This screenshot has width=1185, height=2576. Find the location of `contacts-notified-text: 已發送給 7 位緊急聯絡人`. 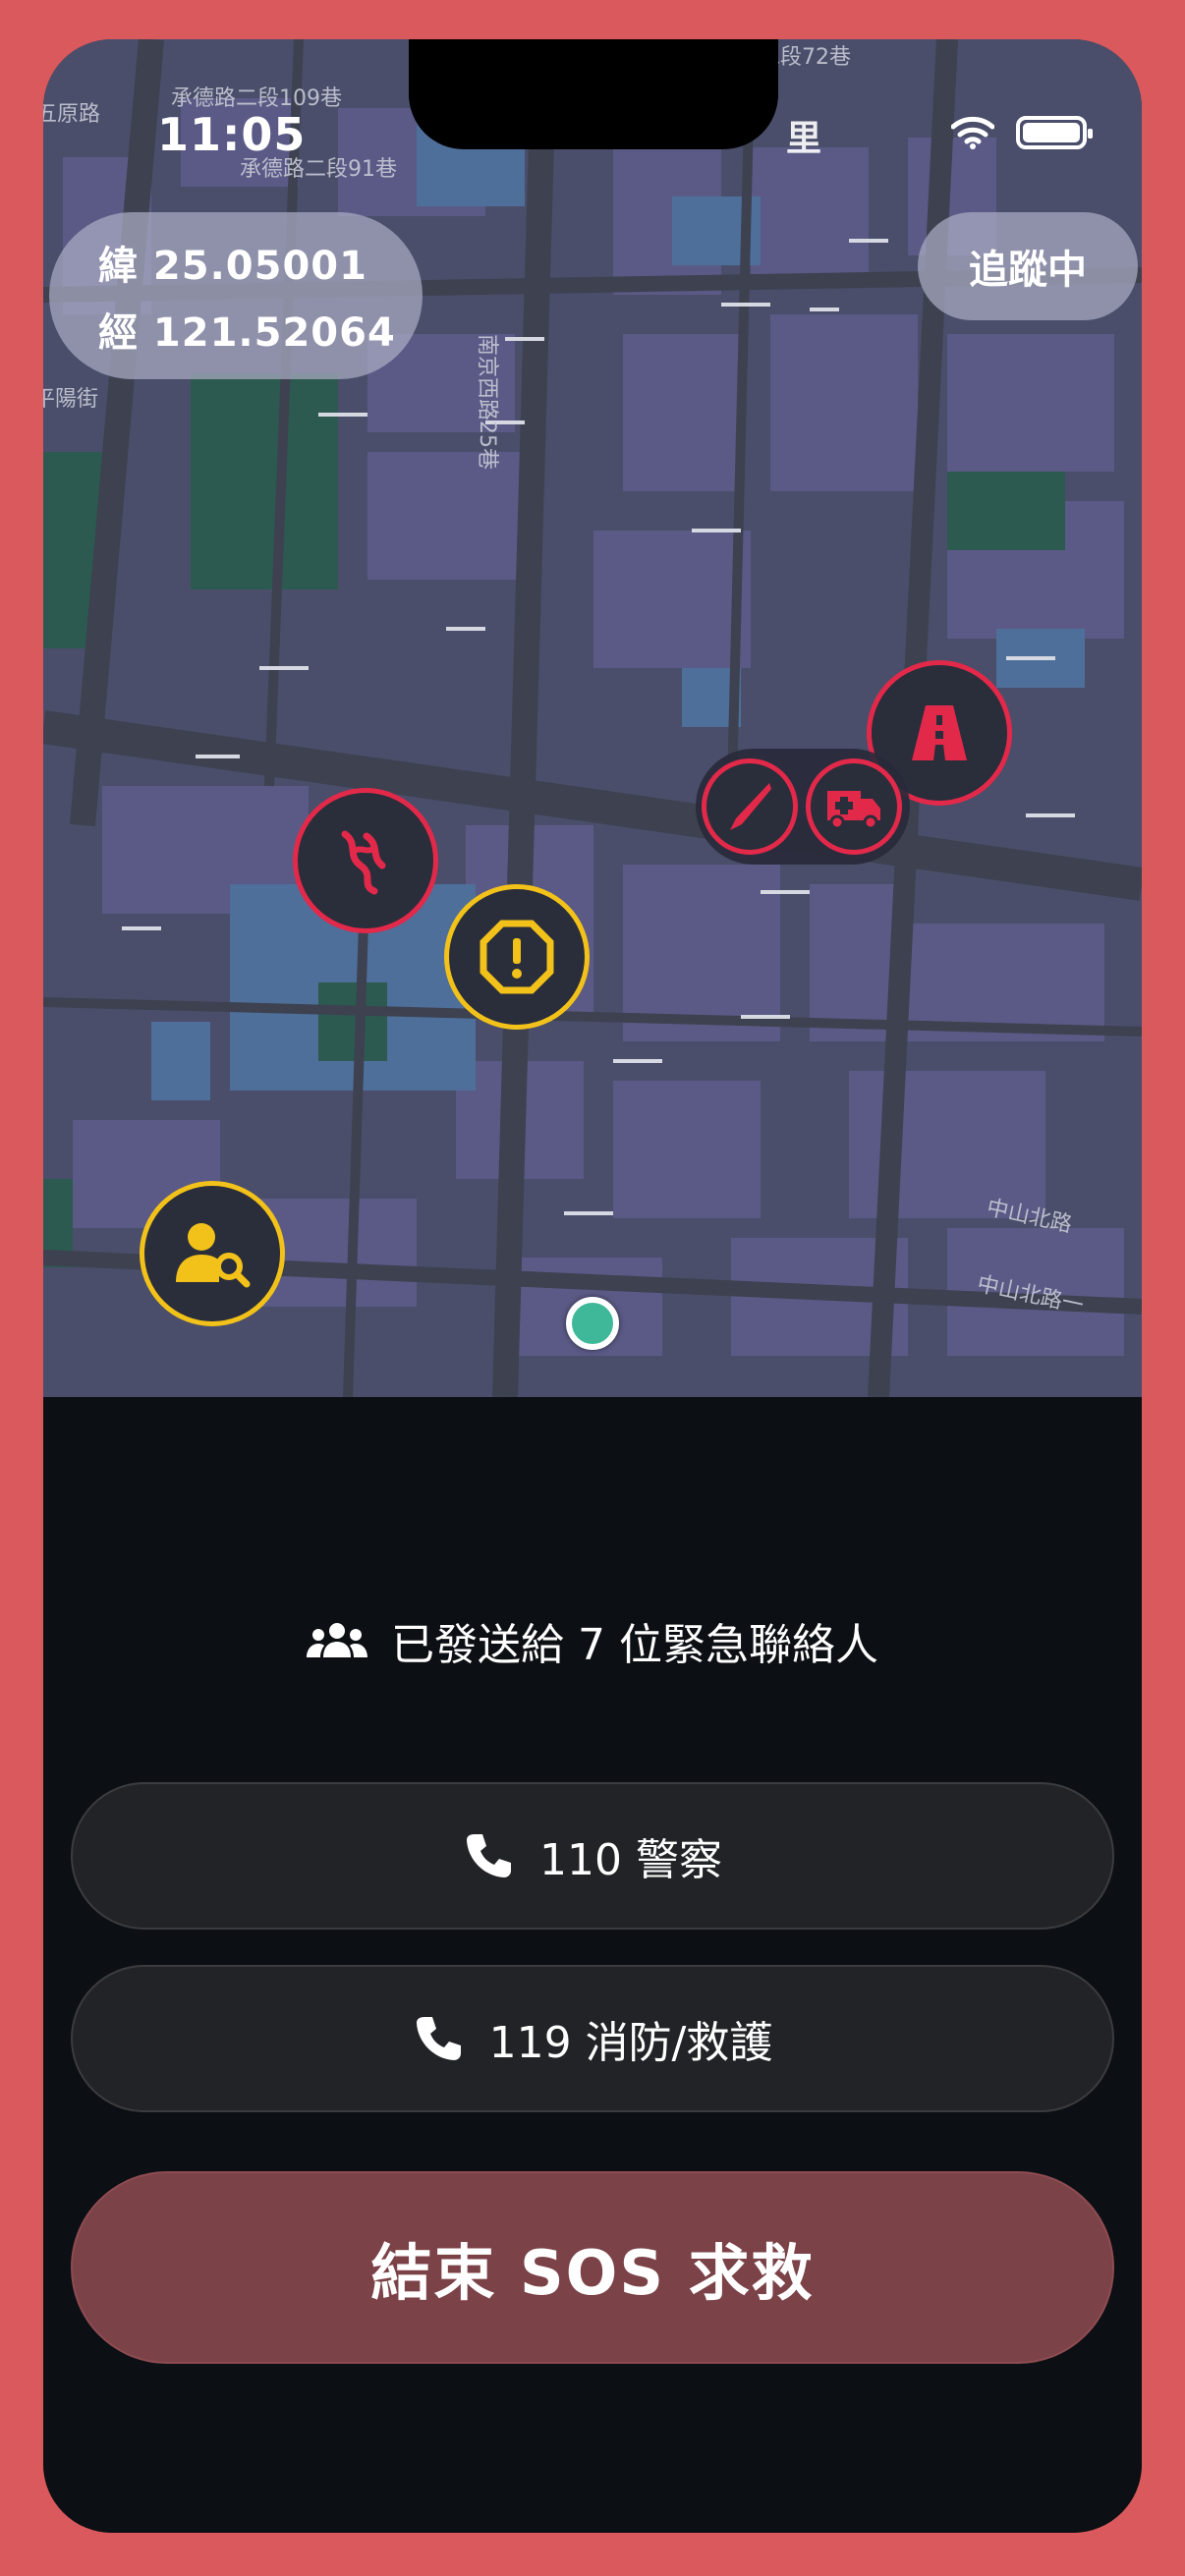

contacts-notified-text: 已發送給 7 位緊急聯絡人 is located at coordinates (635, 1645).